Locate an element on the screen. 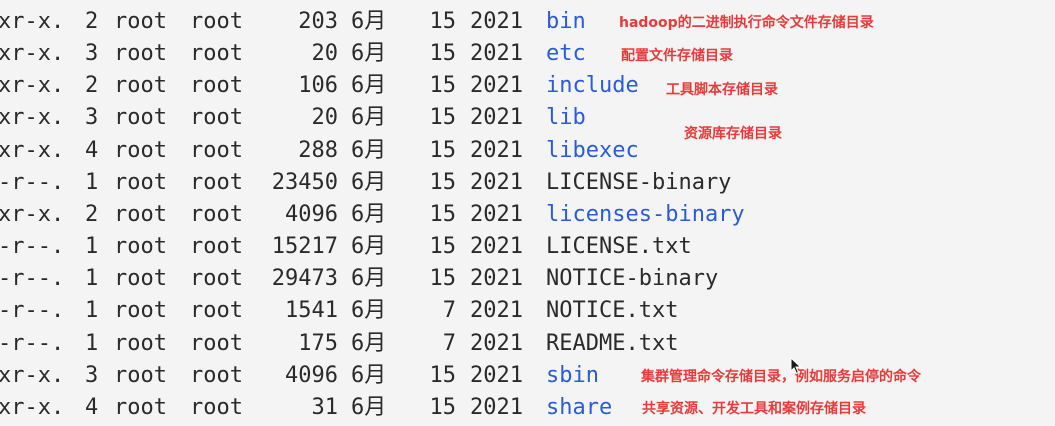 This screenshot has width=1055, height=426. listing-row: xr-x. 4 root root 31 6月 15 2021 share is located at coordinates (306, 408).